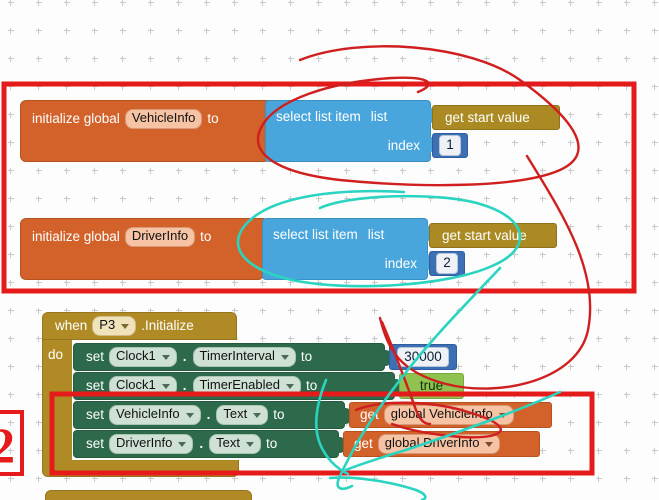 The width and height of the screenshot is (659, 500). I want to click on block-logic-true: true, so click(431, 386).